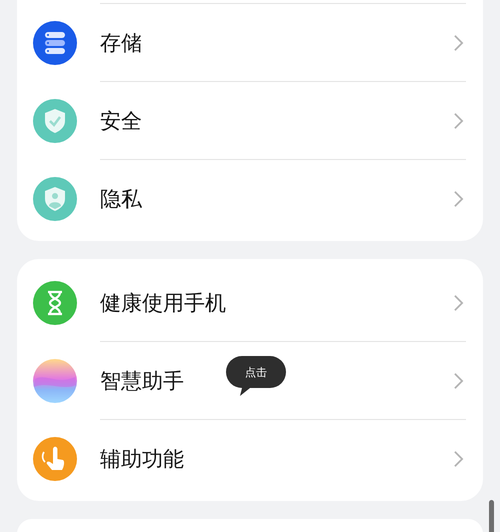 The image size is (500, 532). What do you see at coordinates (55, 42) in the screenshot?
I see `storage-icon` at bounding box center [55, 42].